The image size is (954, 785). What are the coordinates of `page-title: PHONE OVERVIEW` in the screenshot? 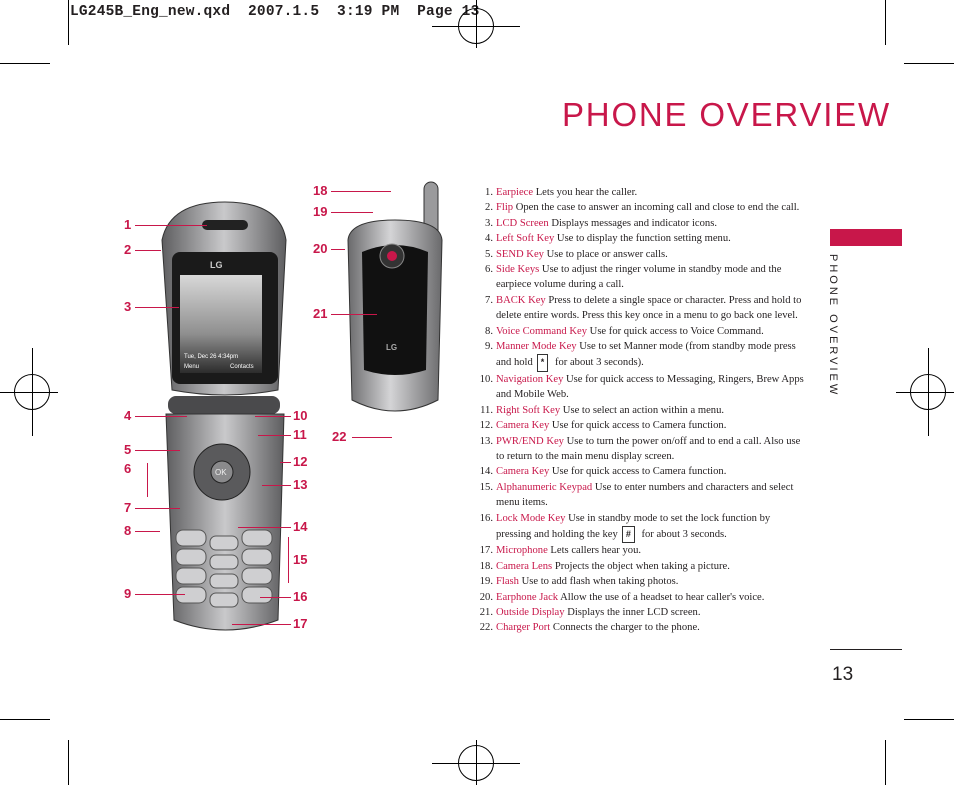 It's located at (726, 114).